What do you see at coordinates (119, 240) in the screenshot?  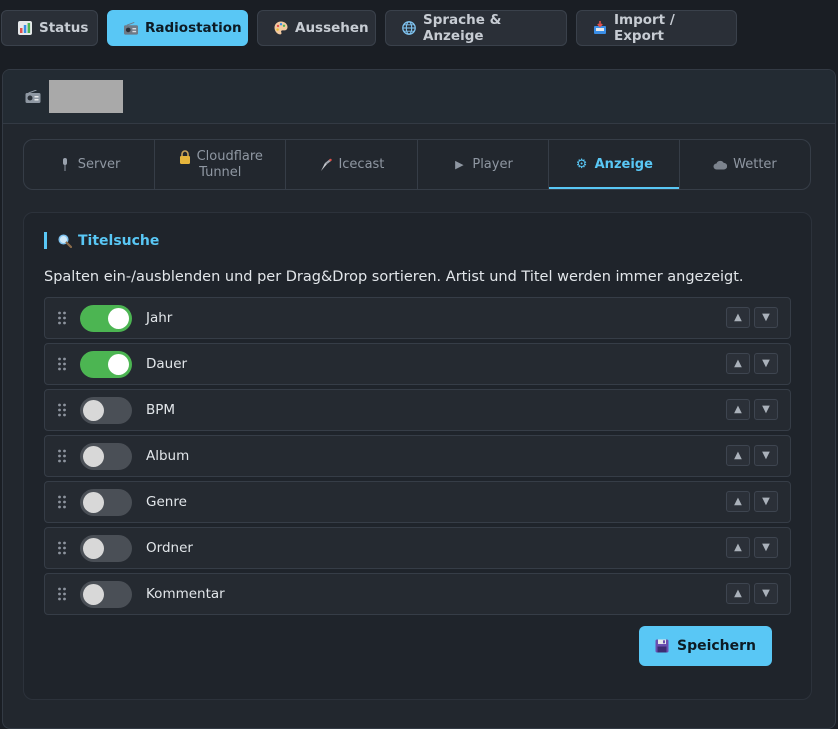 I see `section-title-text: Titelsuche` at bounding box center [119, 240].